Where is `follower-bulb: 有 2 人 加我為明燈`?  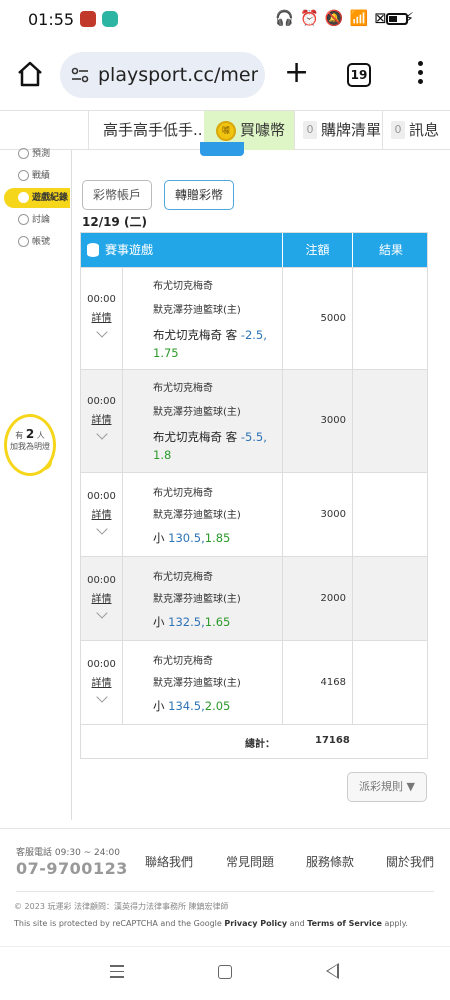 follower-bulb: 有 2 人 加我為明燈 is located at coordinates (30, 445).